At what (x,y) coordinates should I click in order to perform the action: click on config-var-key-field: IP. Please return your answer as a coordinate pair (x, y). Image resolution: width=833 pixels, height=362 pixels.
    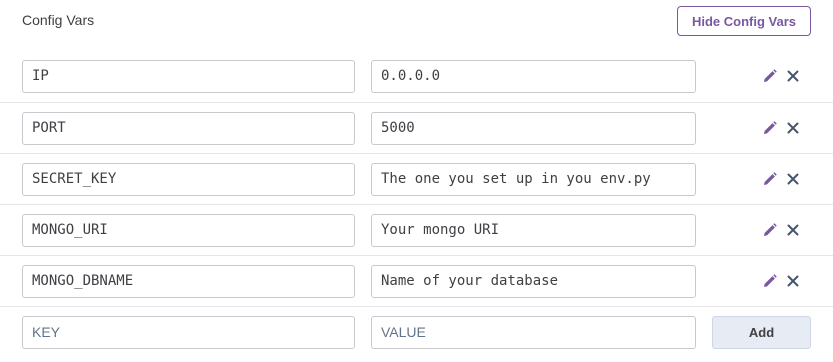
    Looking at the image, I should click on (188, 76).